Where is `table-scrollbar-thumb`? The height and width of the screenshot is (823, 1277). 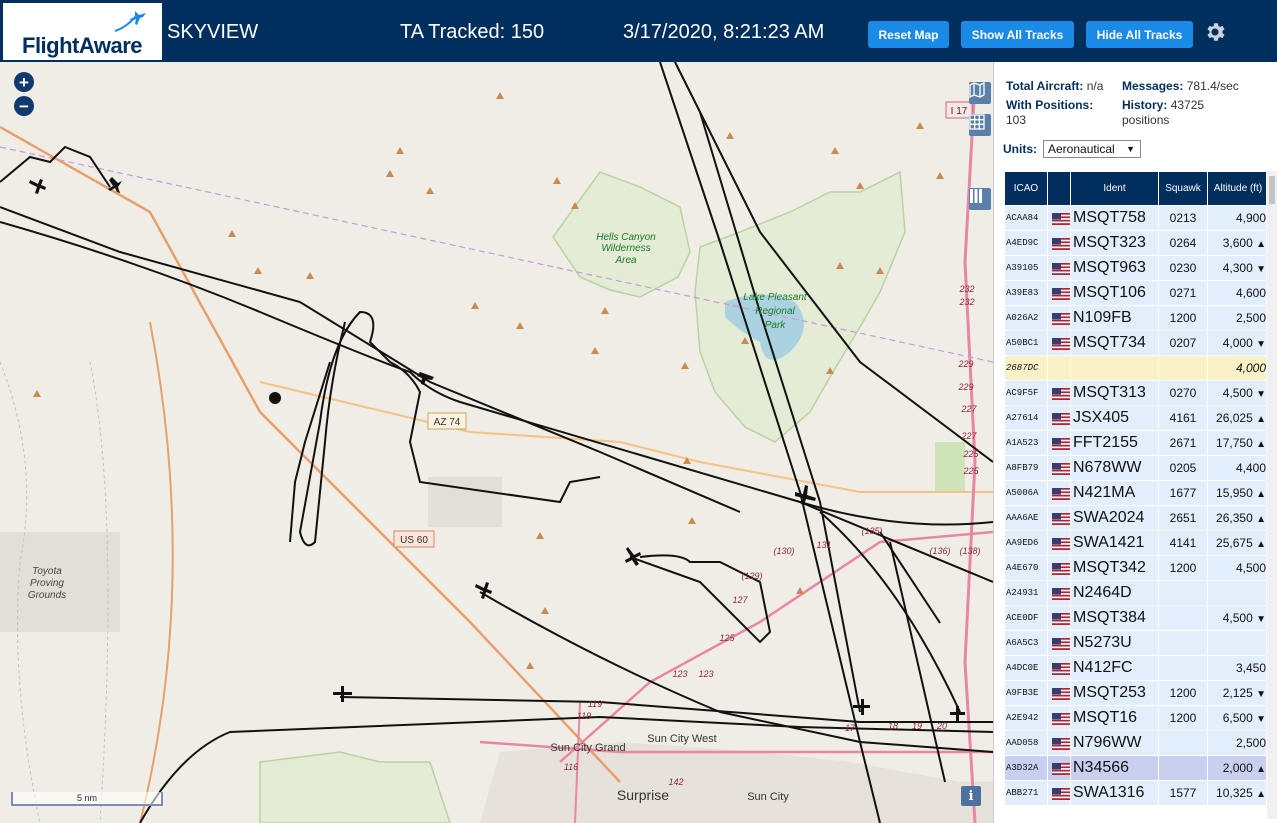 table-scrollbar-thumb is located at coordinates (1272, 190).